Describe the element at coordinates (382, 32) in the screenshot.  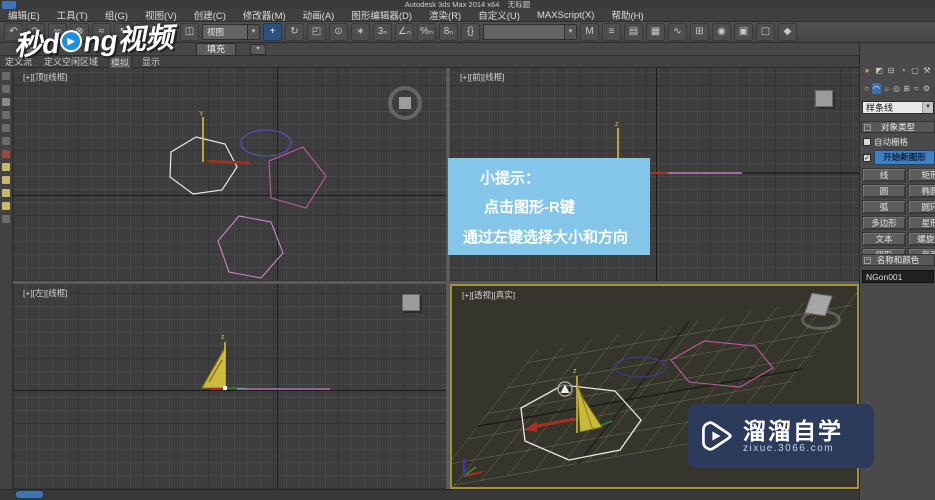
I see `snap-toggle-3d-icon: 3ₙ` at that location.